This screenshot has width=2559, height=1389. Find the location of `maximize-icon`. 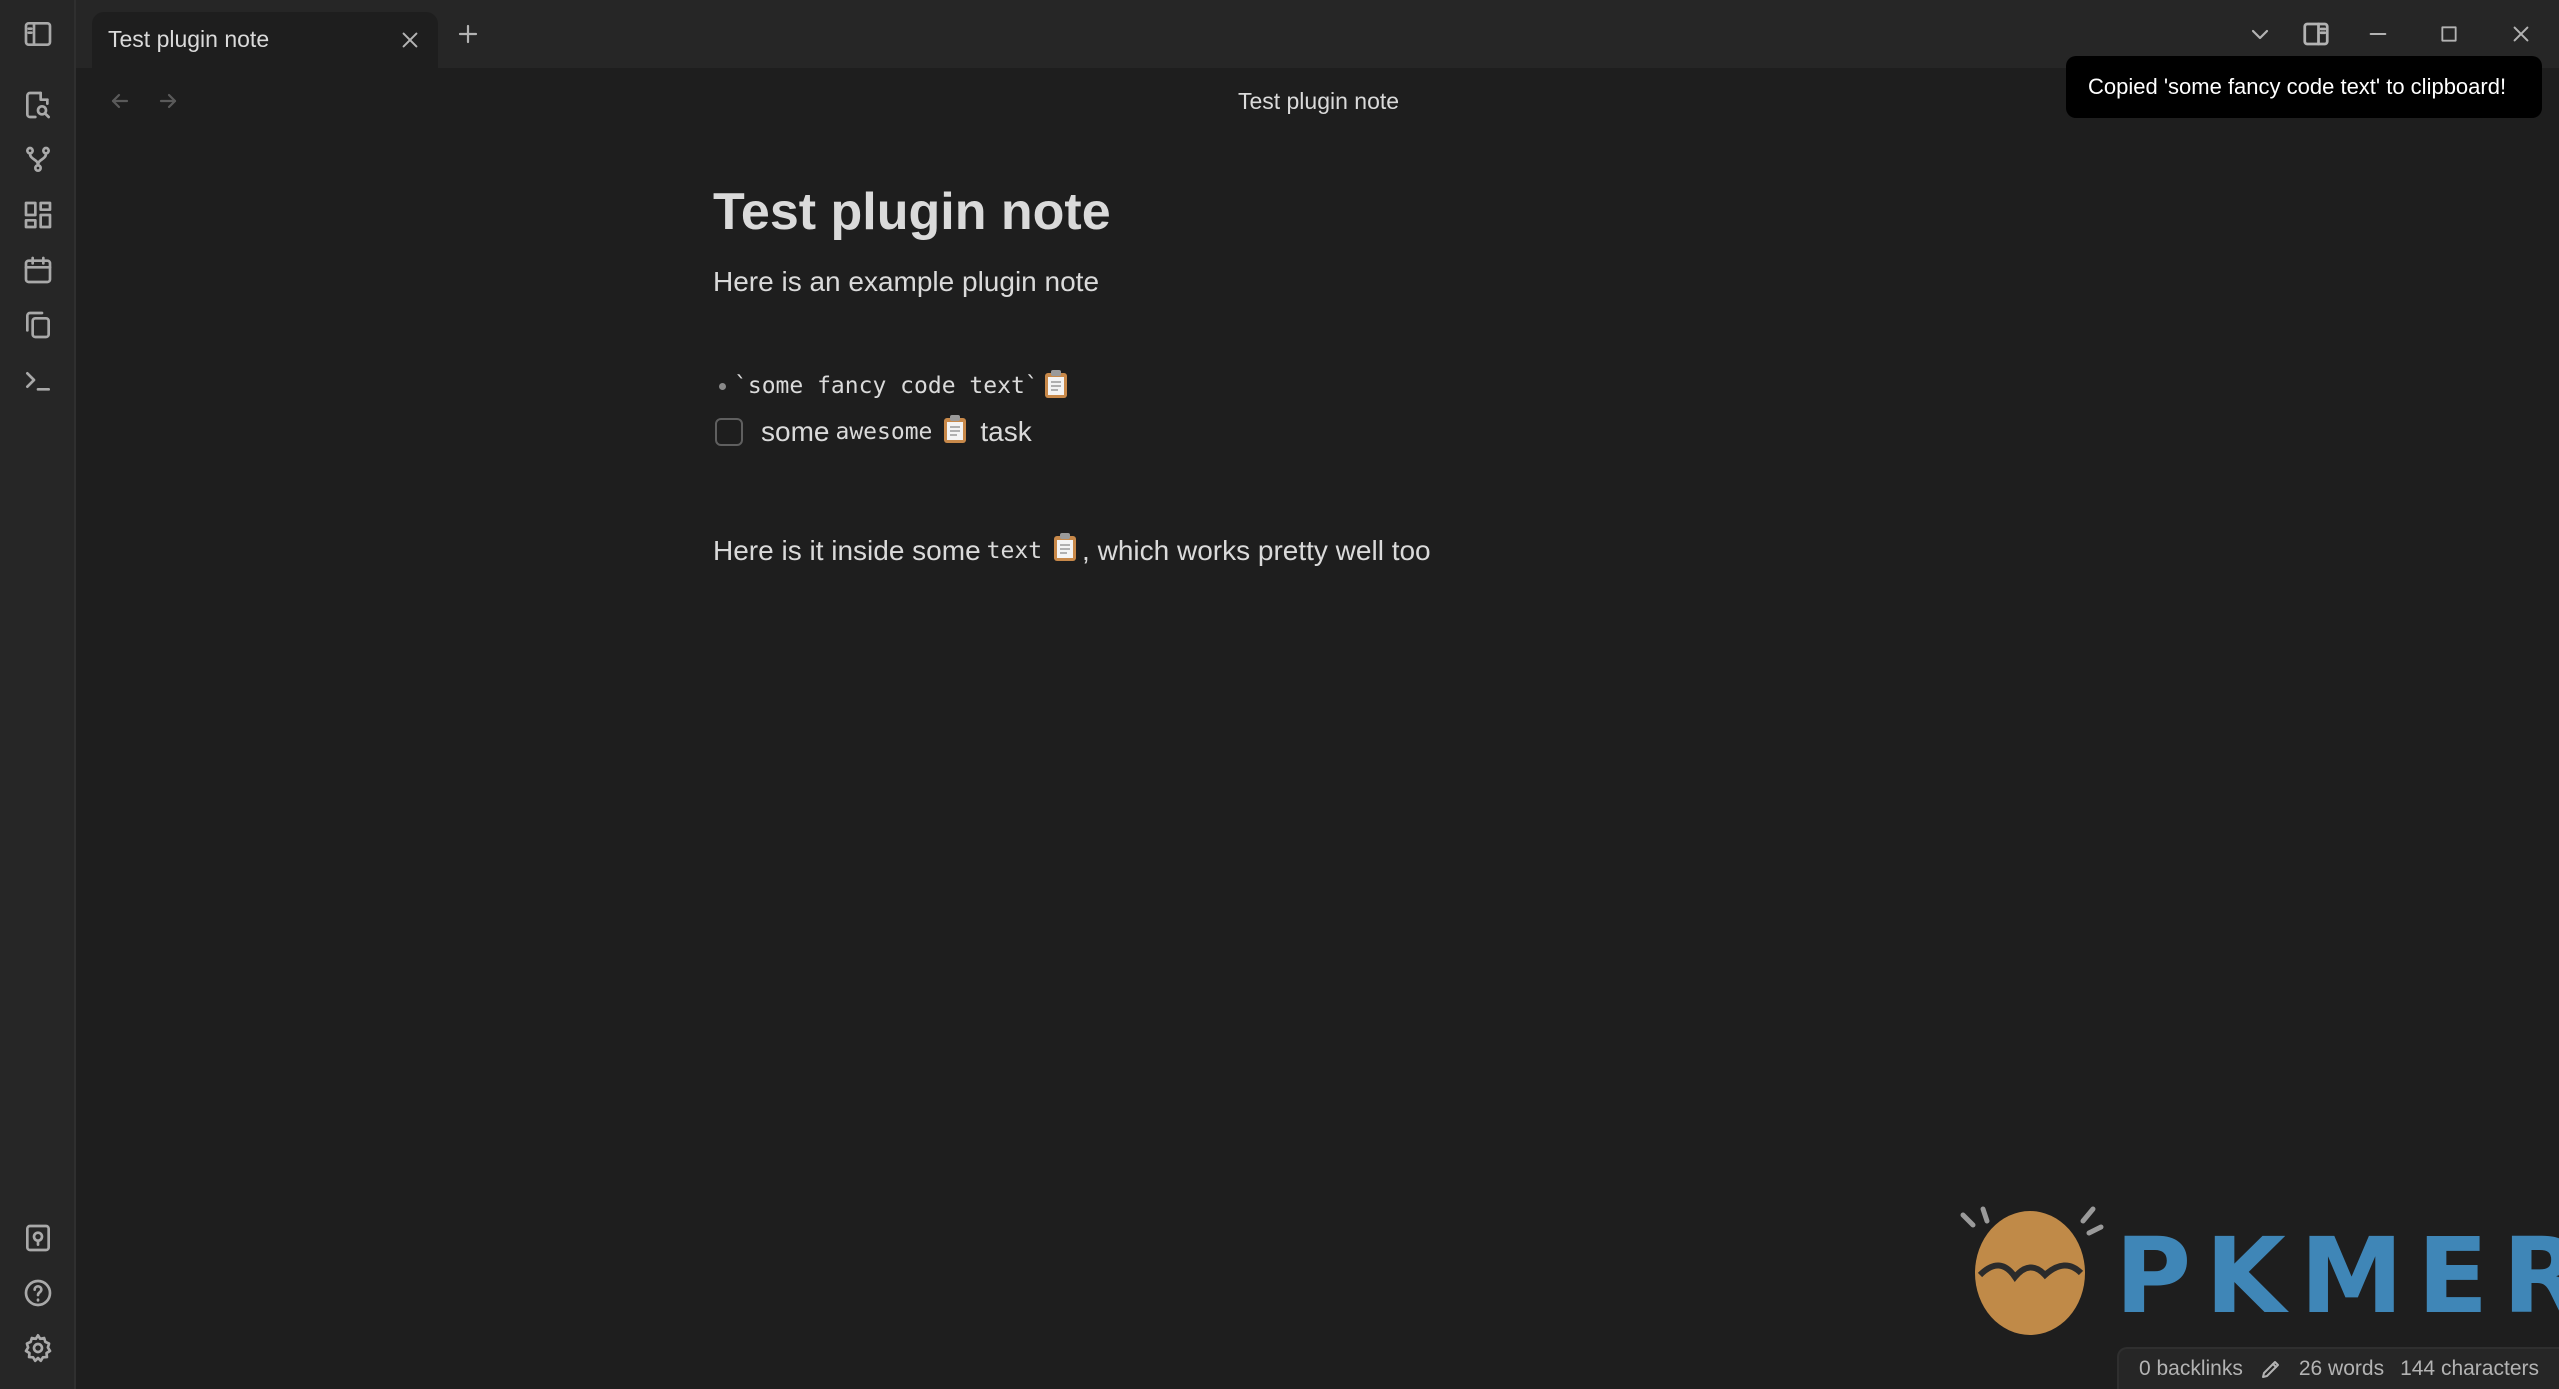

maximize-icon is located at coordinates (2449, 34).